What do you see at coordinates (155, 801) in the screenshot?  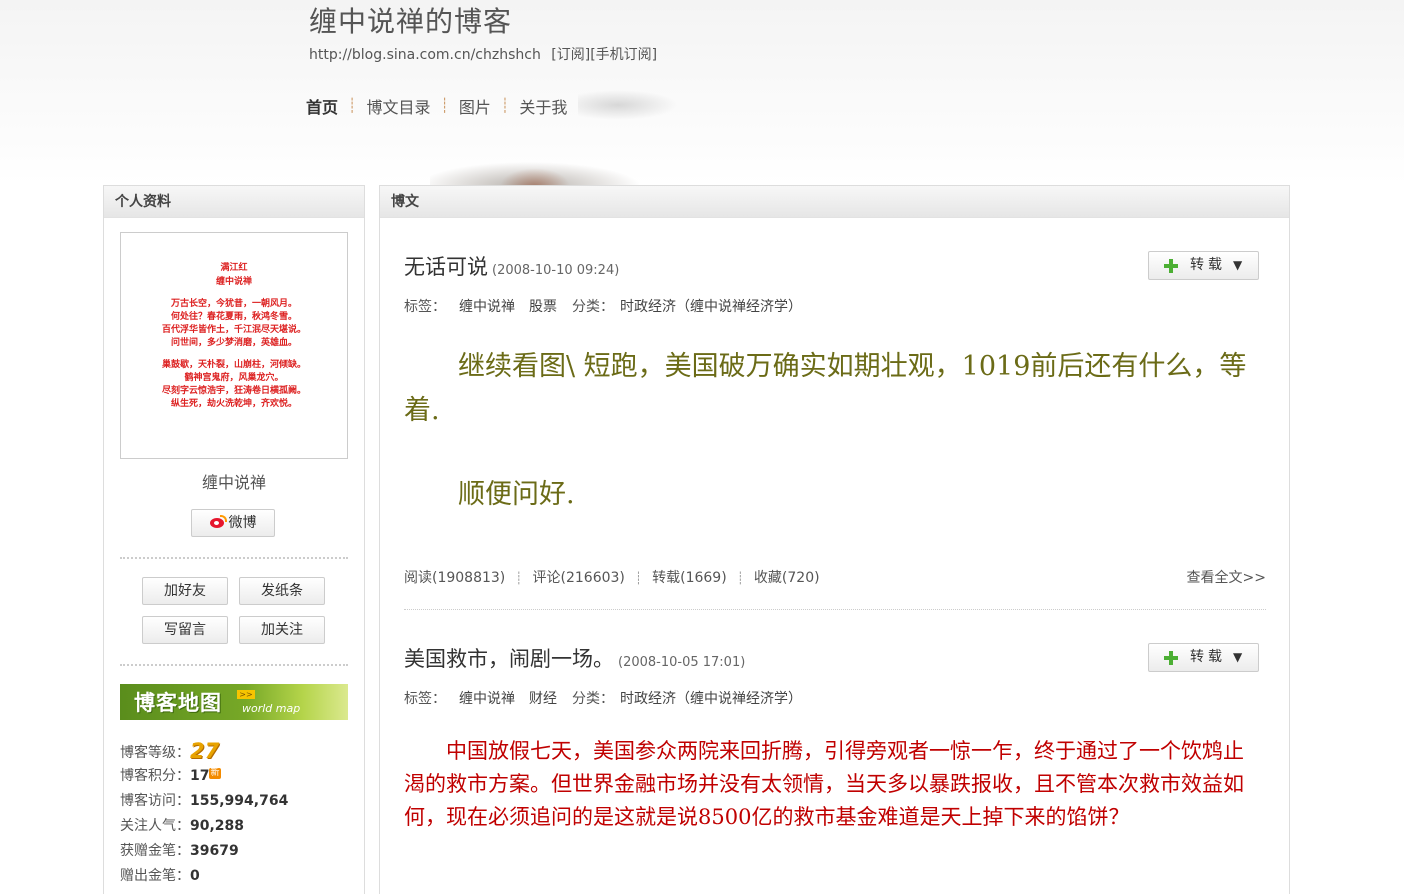 I see `stat-label: 博客访问：` at bounding box center [155, 801].